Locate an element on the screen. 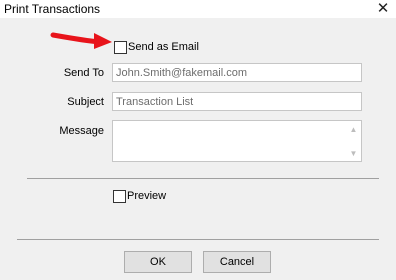 This screenshot has width=396, height=280. ok-button: OK is located at coordinates (158, 262).